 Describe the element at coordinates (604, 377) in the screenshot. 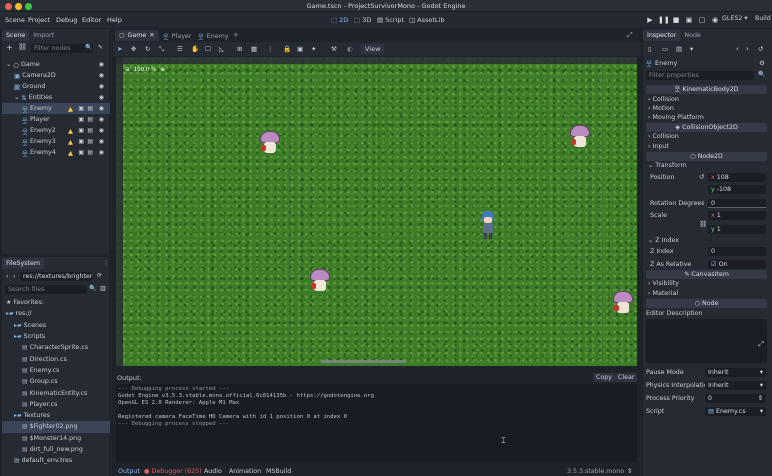

I see `copy-button: Copy` at that location.